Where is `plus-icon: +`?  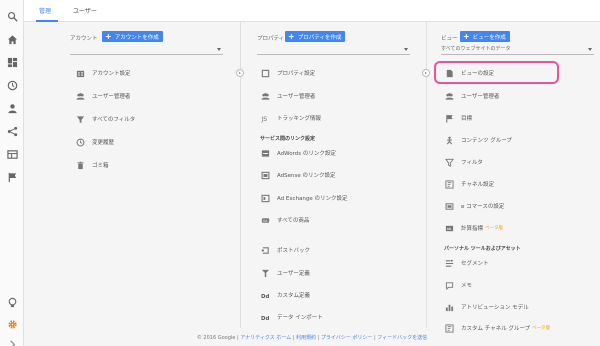
plus-icon: + is located at coordinates (108, 36).